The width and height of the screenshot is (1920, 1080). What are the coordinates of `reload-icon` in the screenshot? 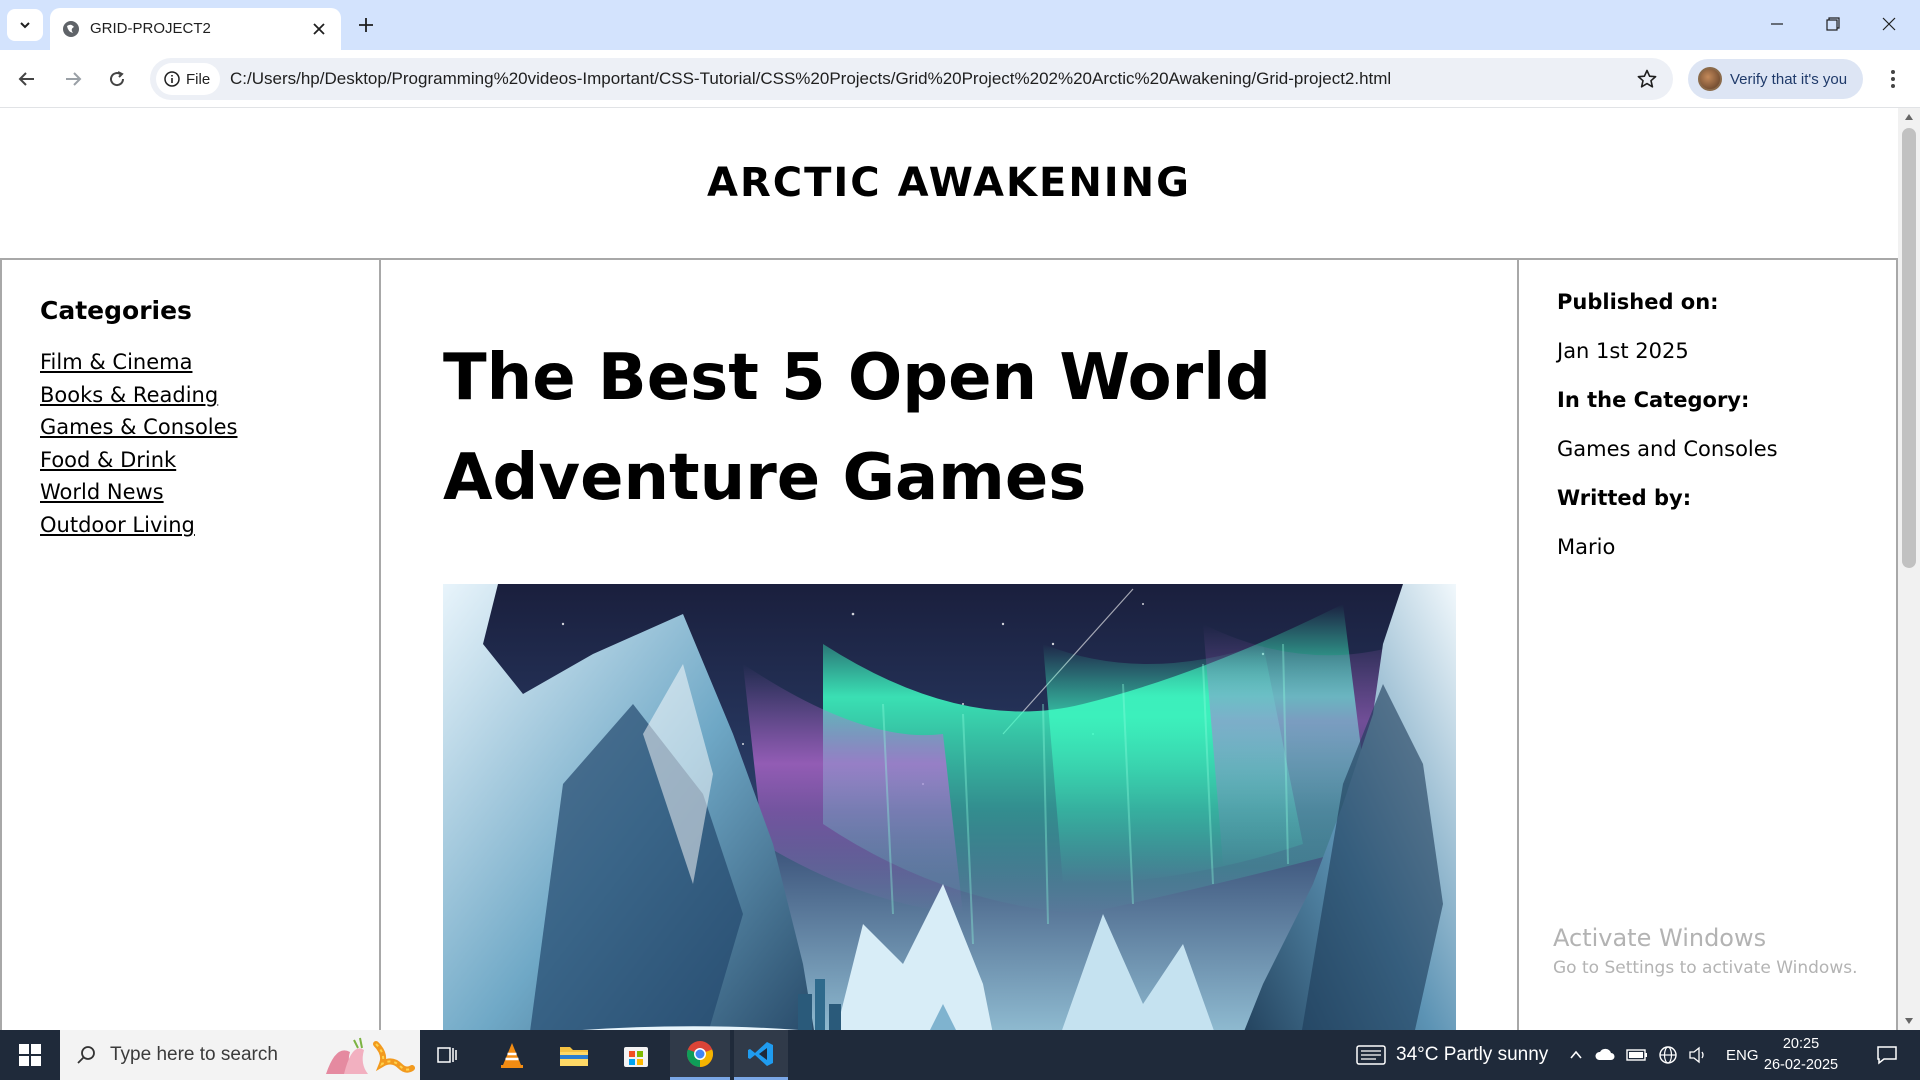 It's located at (117, 79).